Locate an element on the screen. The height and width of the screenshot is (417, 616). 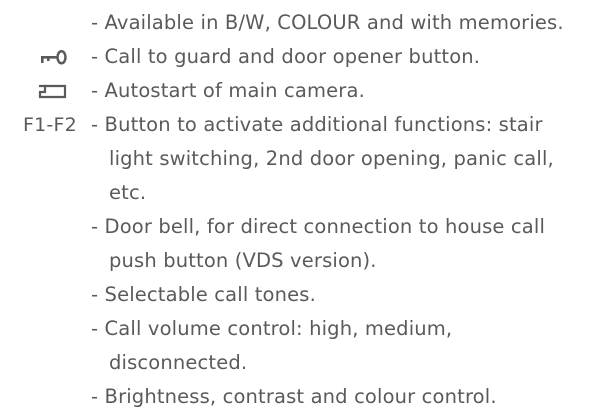
function-marker: F1-F2 is located at coordinates (50, 125).